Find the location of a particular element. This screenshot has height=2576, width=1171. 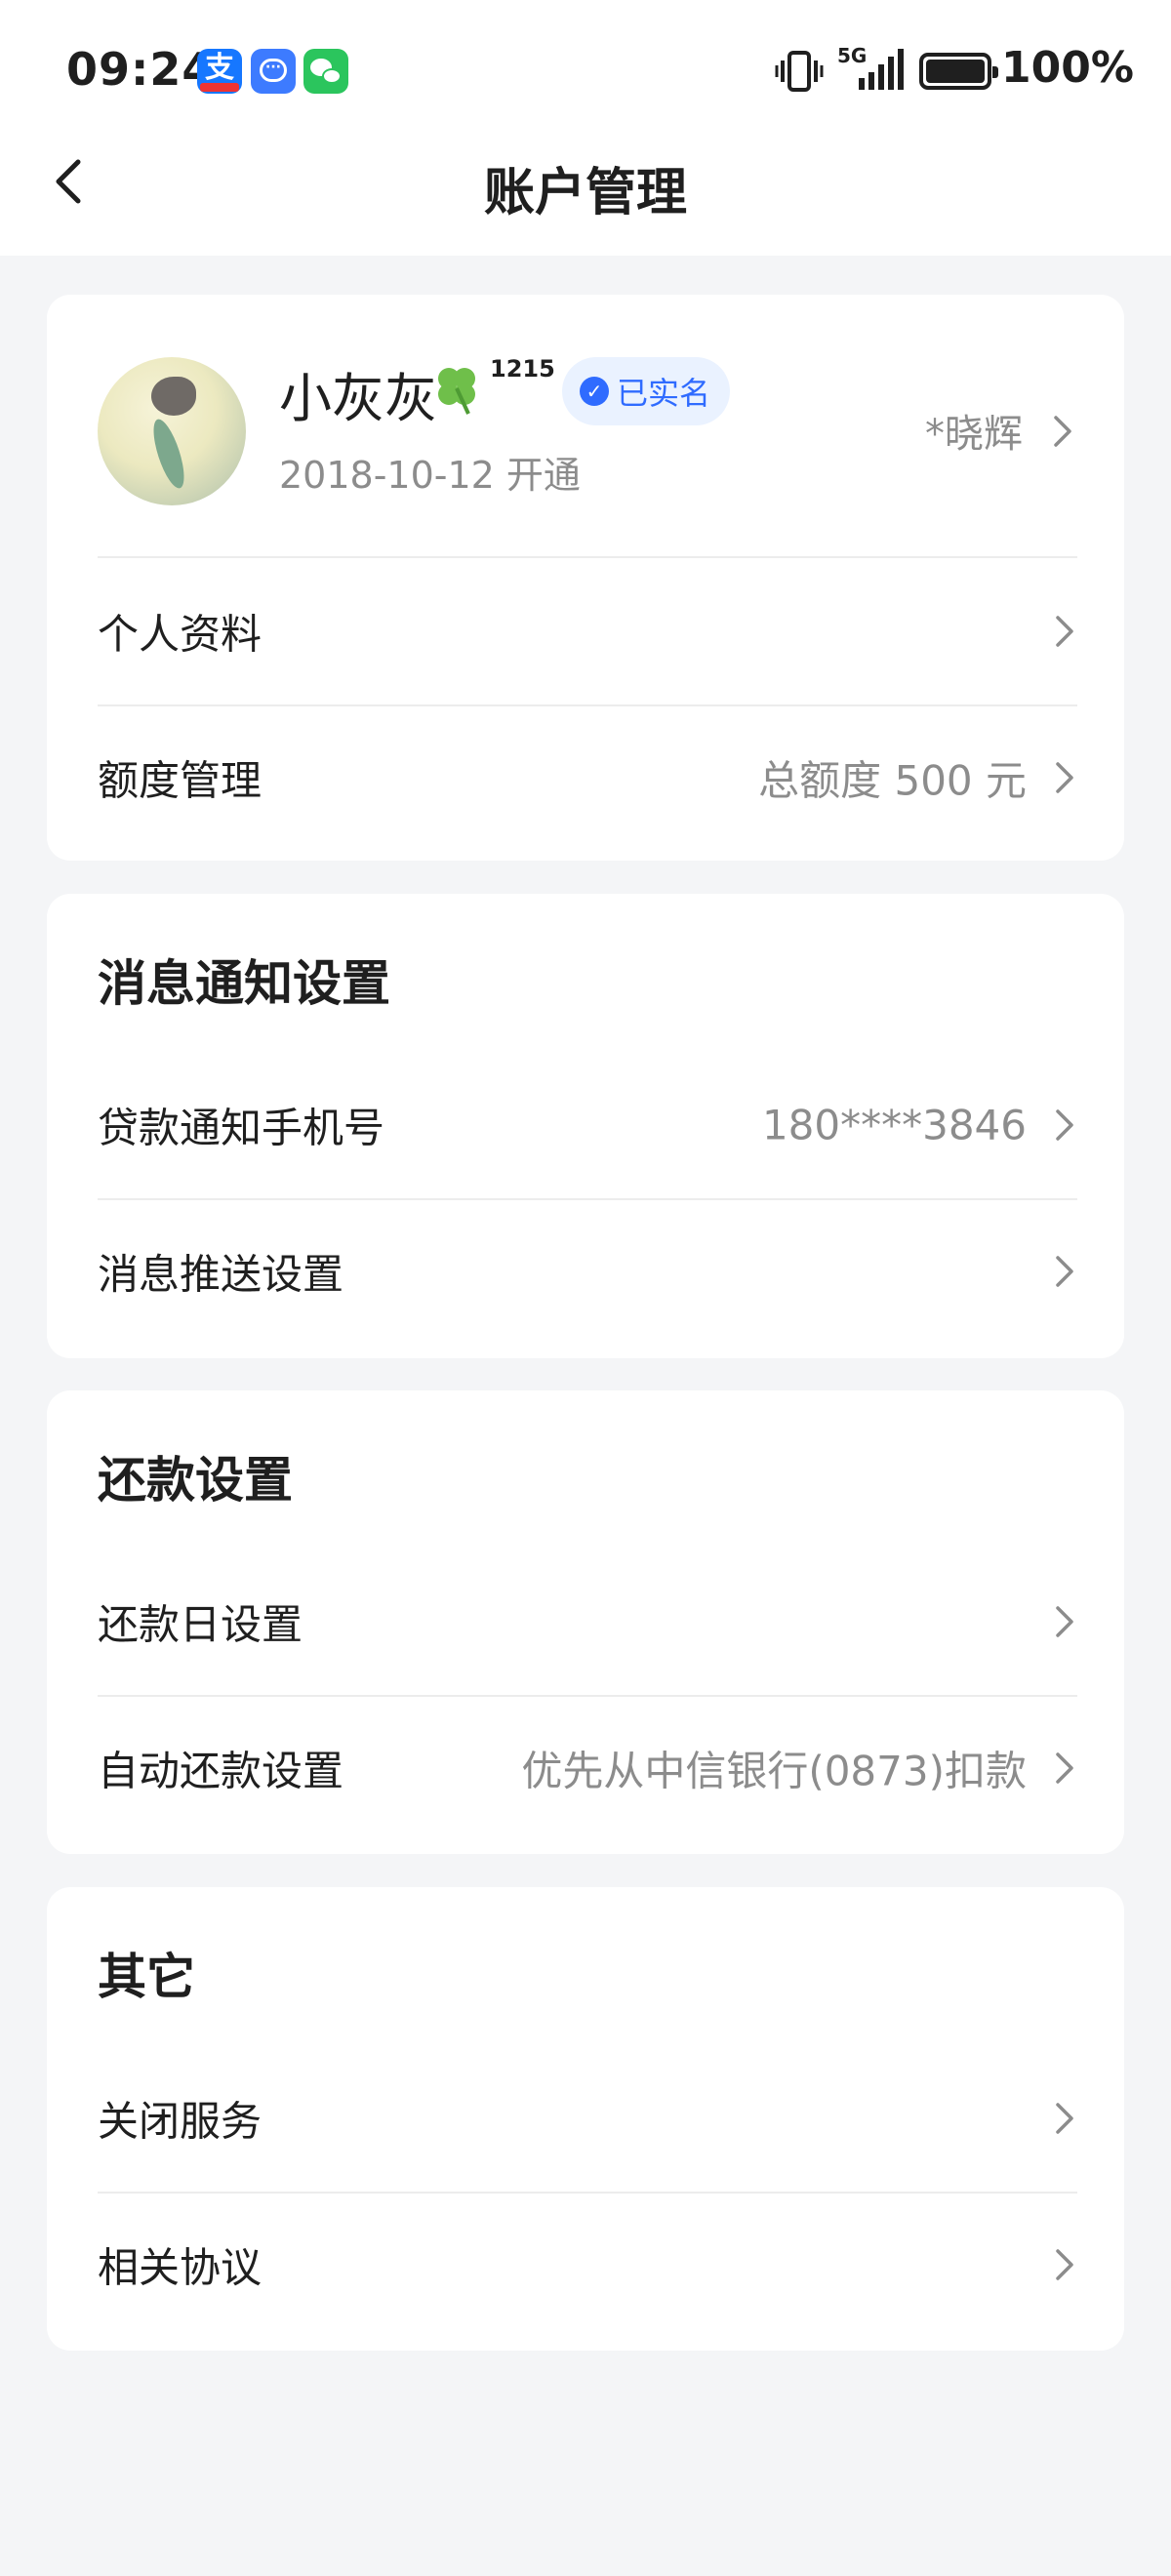

status-time: 09:24 is located at coordinates (140, 69).